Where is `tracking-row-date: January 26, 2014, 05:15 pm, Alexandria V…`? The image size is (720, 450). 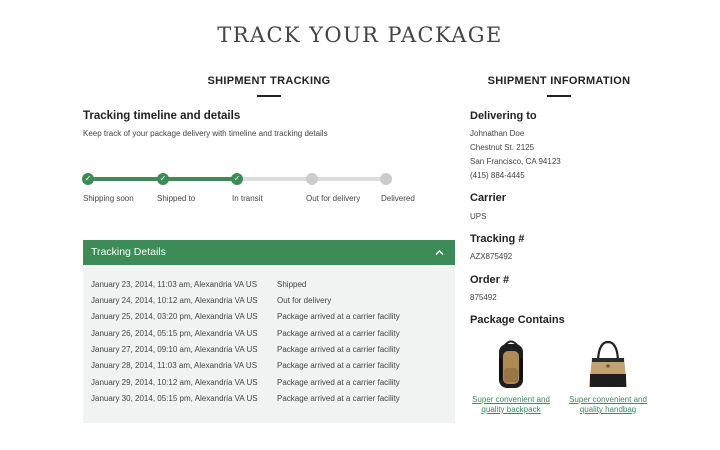 tracking-row-date: January 26, 2014, 05:15 pm, Alexandria V… is located at coordinates (174, 333).